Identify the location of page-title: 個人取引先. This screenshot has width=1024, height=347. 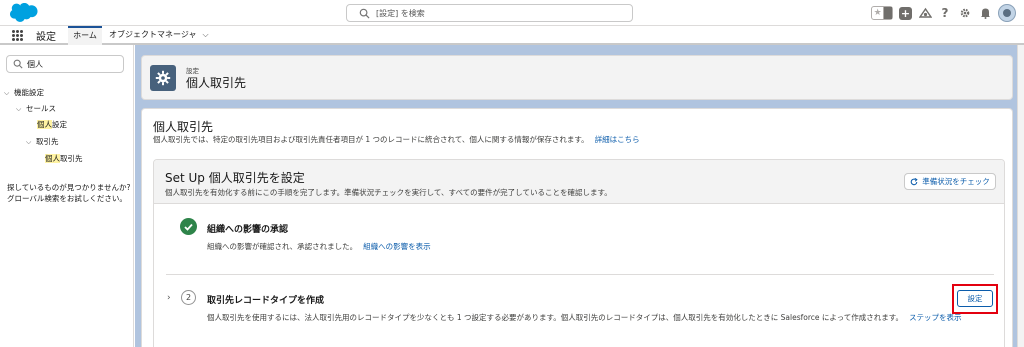
(216, 83).